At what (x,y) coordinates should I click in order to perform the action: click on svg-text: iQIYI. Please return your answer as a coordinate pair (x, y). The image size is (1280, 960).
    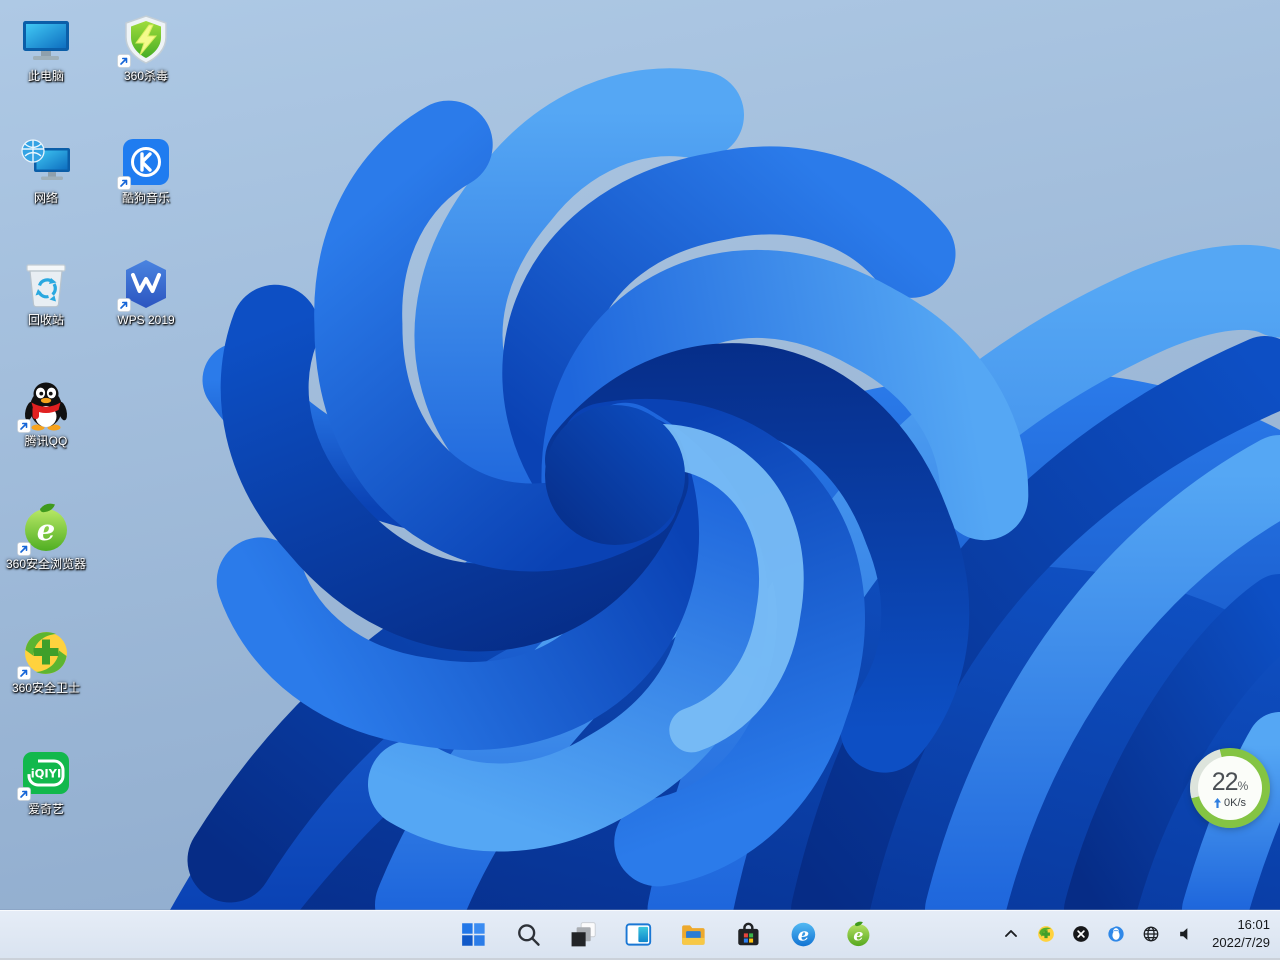
    Looking at the image, I should click on (46, 774).